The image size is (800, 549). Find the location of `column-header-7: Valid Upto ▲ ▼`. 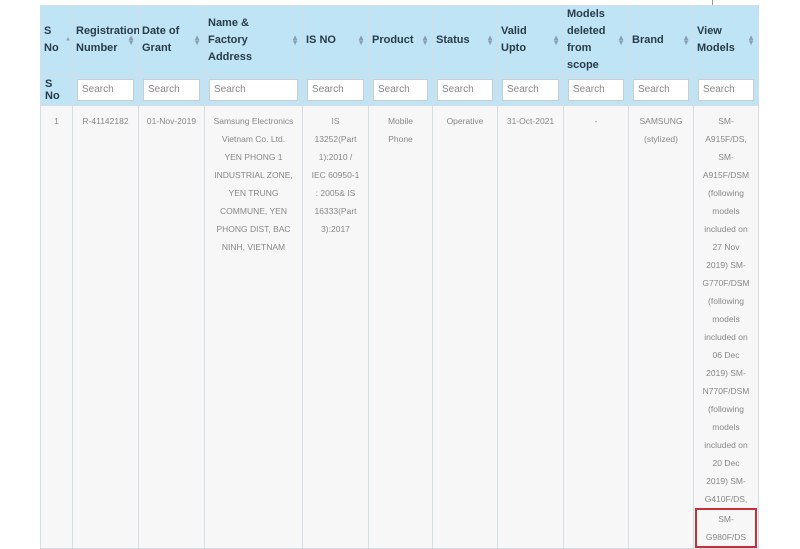

column-header-7: Valid Upto ▲ ▼ is located at coordinates (530, 40).